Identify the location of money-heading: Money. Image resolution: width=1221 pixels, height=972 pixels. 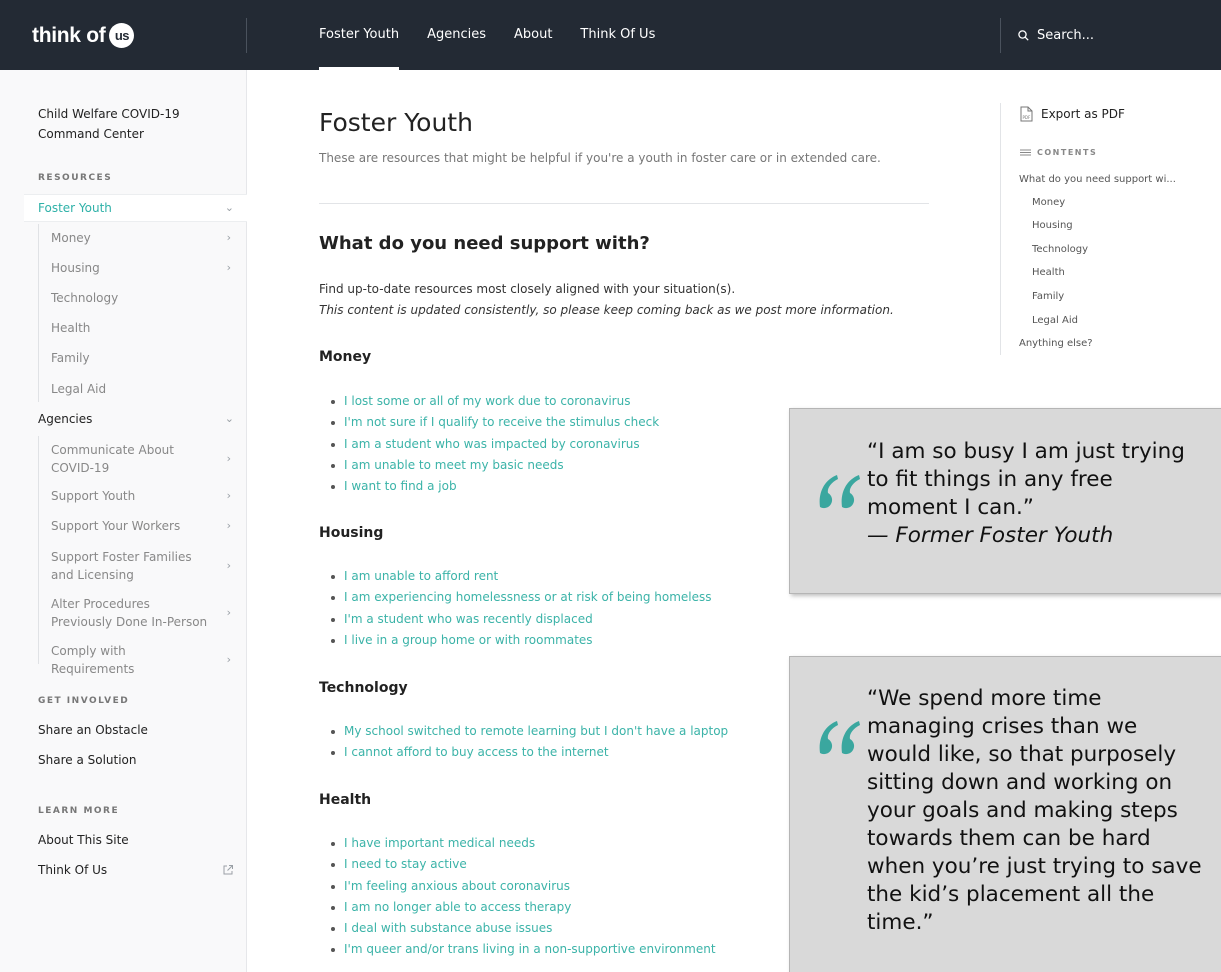
(345, 357).